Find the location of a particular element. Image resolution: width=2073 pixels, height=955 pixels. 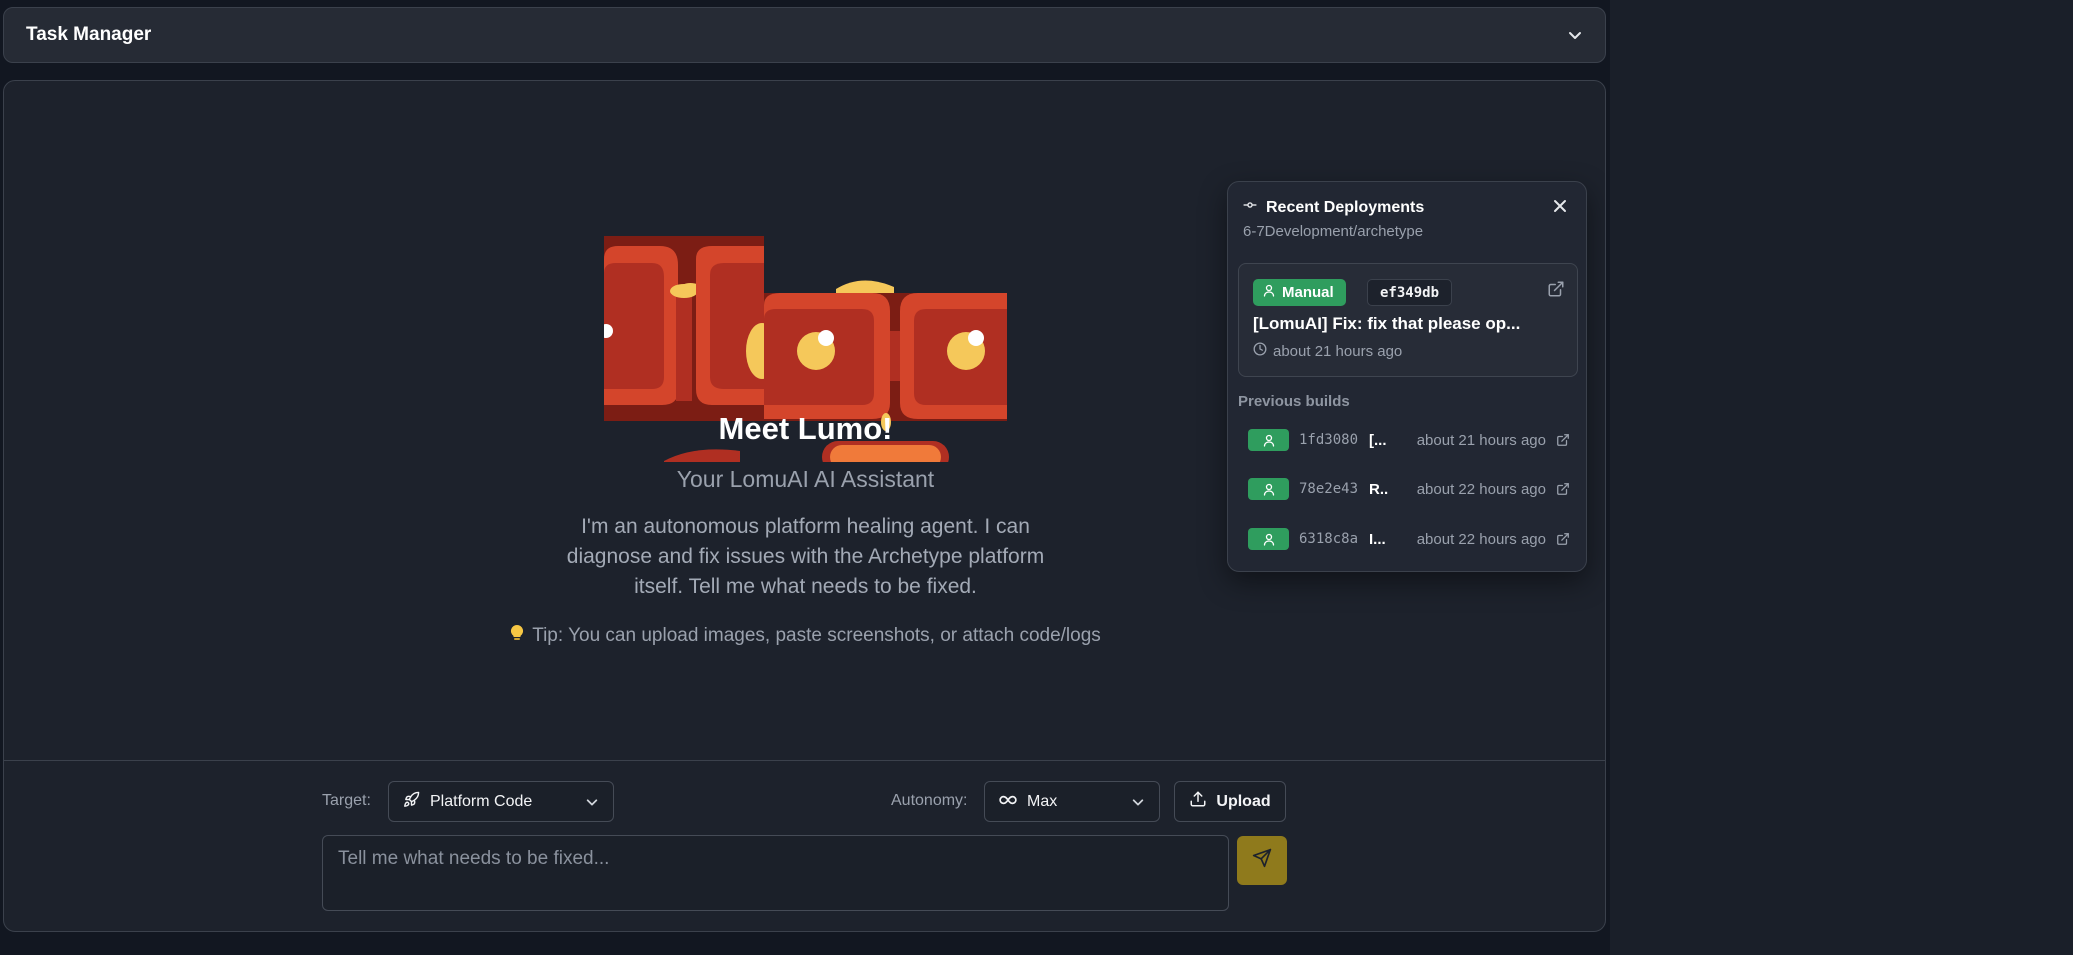

target-select: Platform Code is located at coordinates (501, 801).